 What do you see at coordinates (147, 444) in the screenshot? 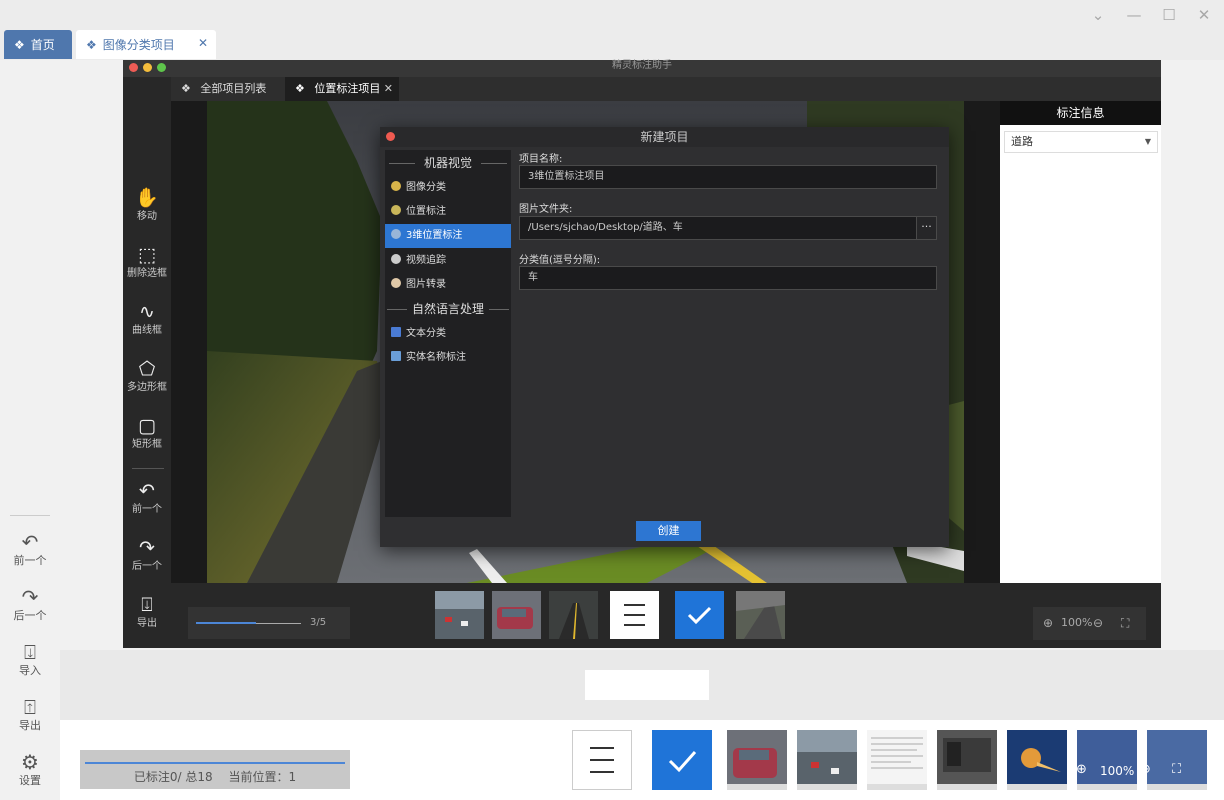
I see `rectangle-tool-label: 矩形框` at bounding box center [147, 444].